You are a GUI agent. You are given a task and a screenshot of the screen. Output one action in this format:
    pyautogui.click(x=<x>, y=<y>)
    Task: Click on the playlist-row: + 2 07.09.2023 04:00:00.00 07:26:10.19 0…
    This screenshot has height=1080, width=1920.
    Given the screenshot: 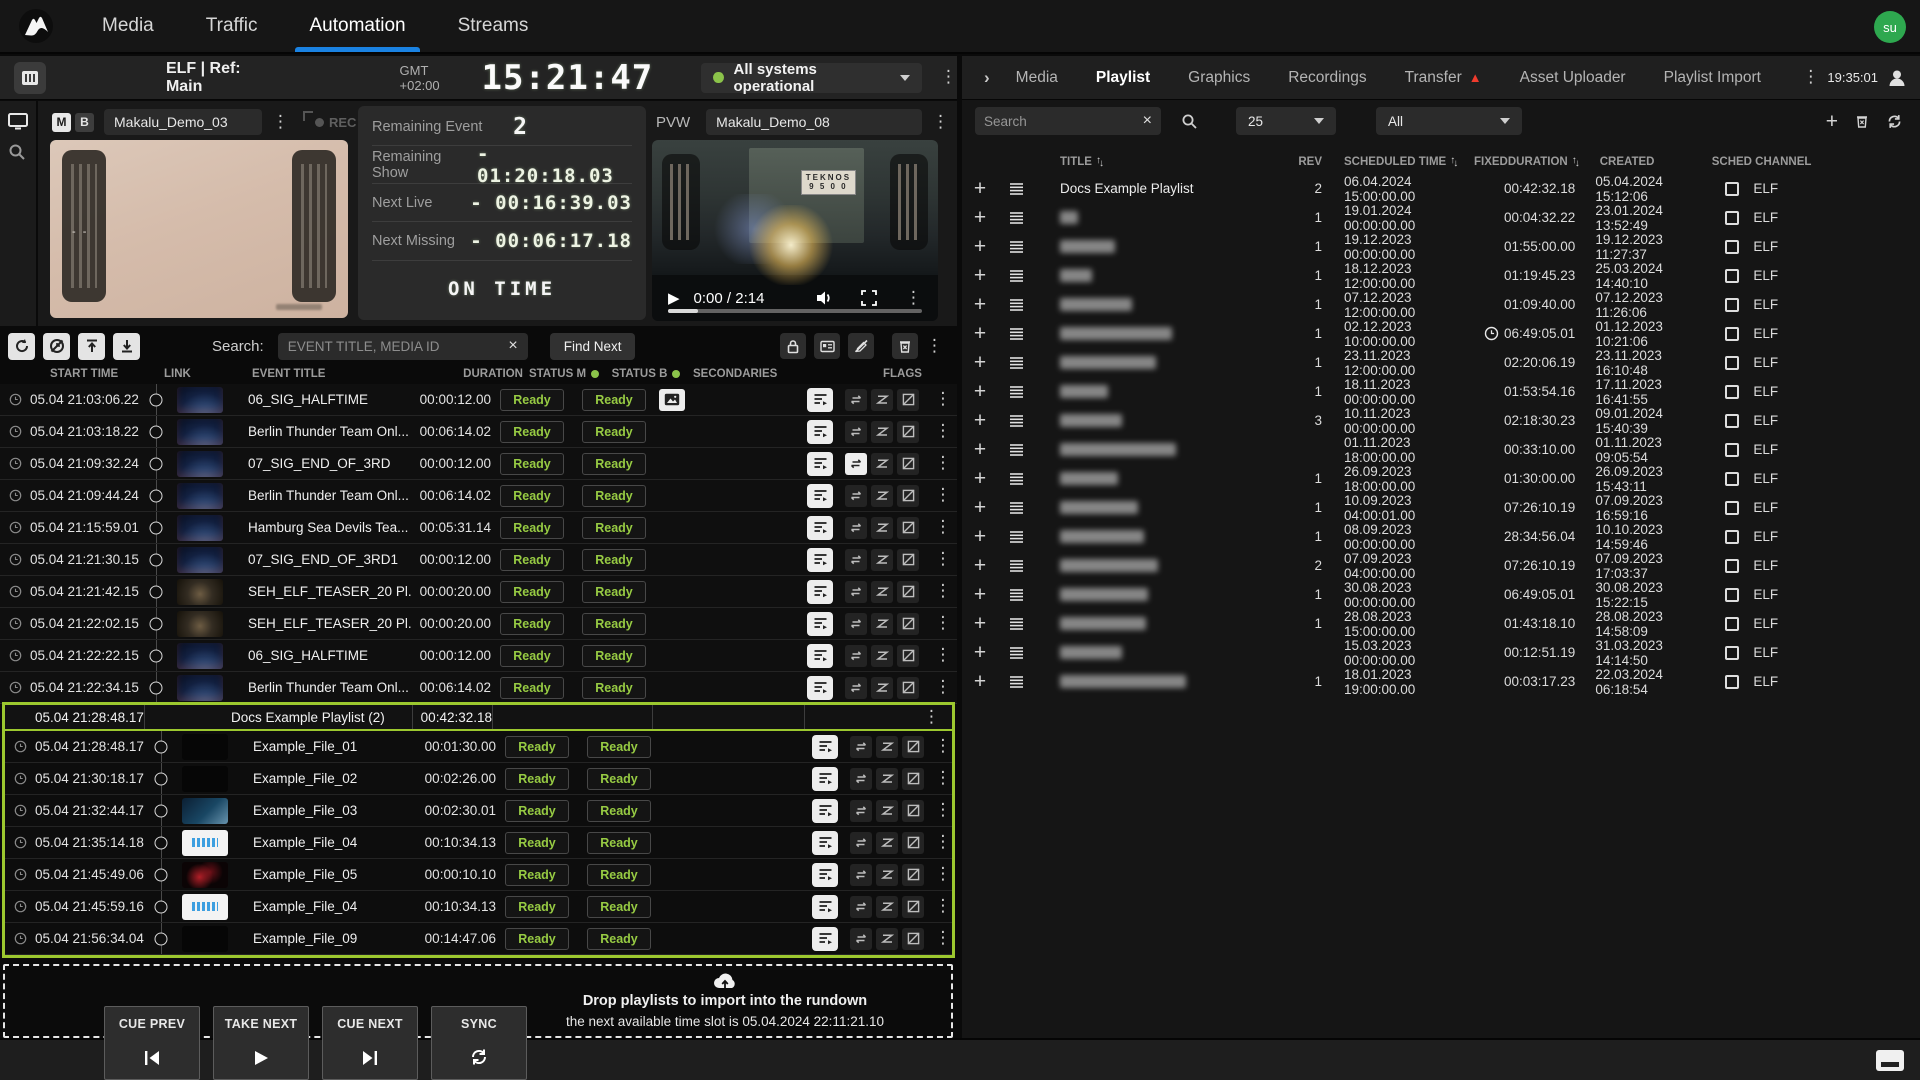 What is the action you would take?
    pyautogui.click(x=1441, y=566)
    